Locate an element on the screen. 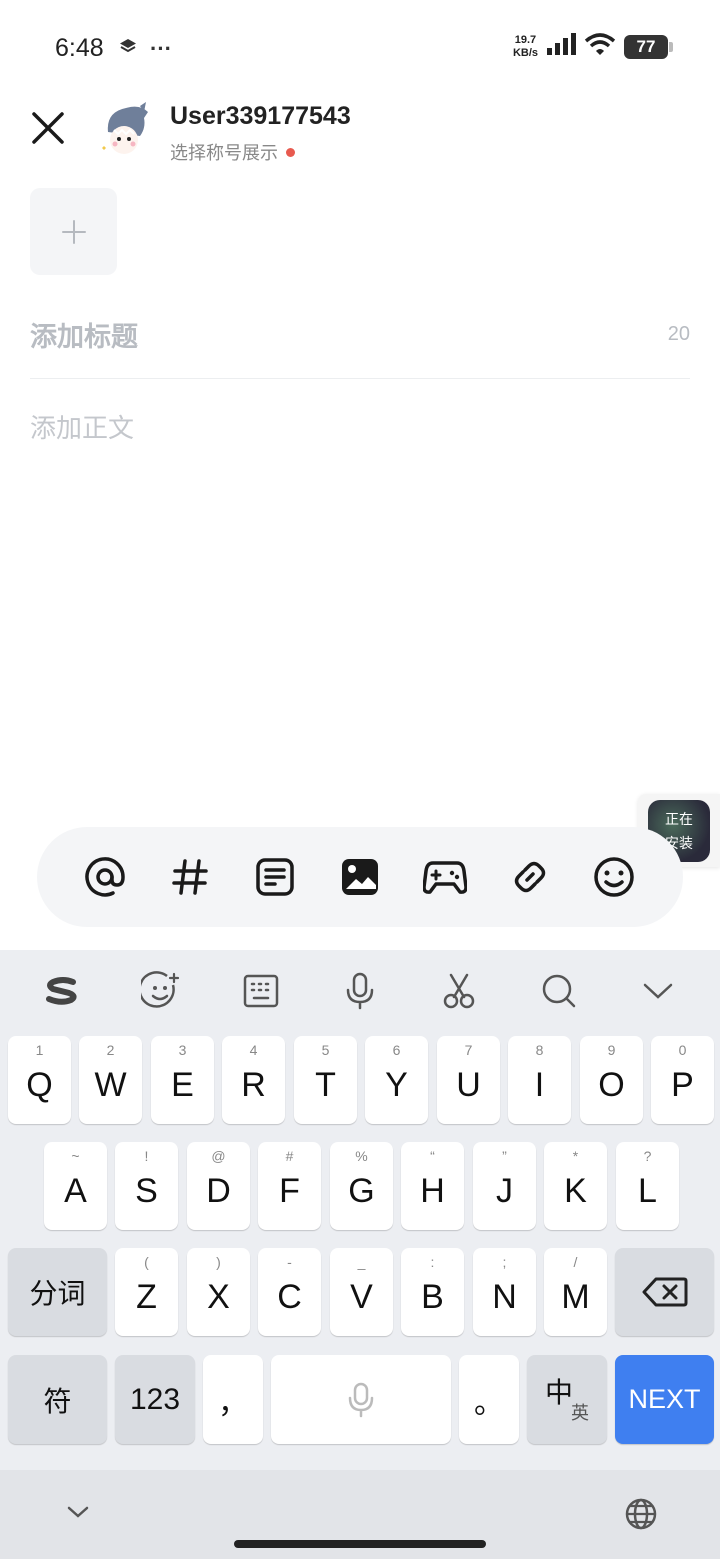  key-y: 6Y is located at coordinates (396, 1080).